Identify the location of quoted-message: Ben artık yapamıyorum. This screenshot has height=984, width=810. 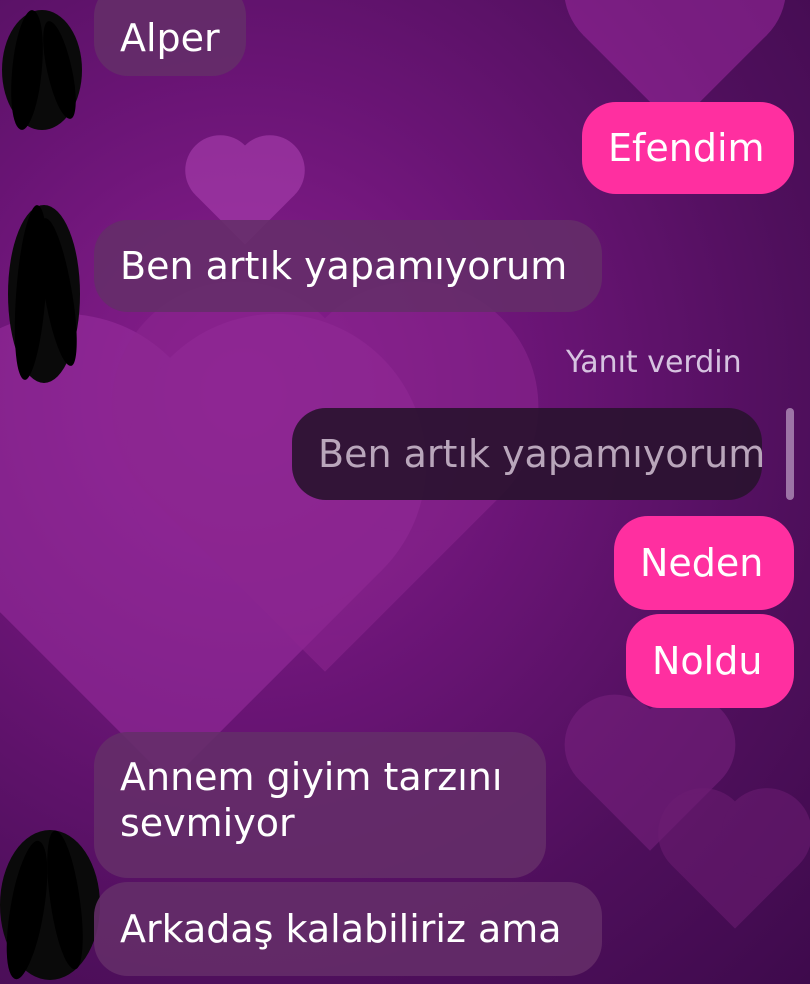
(529, 454).